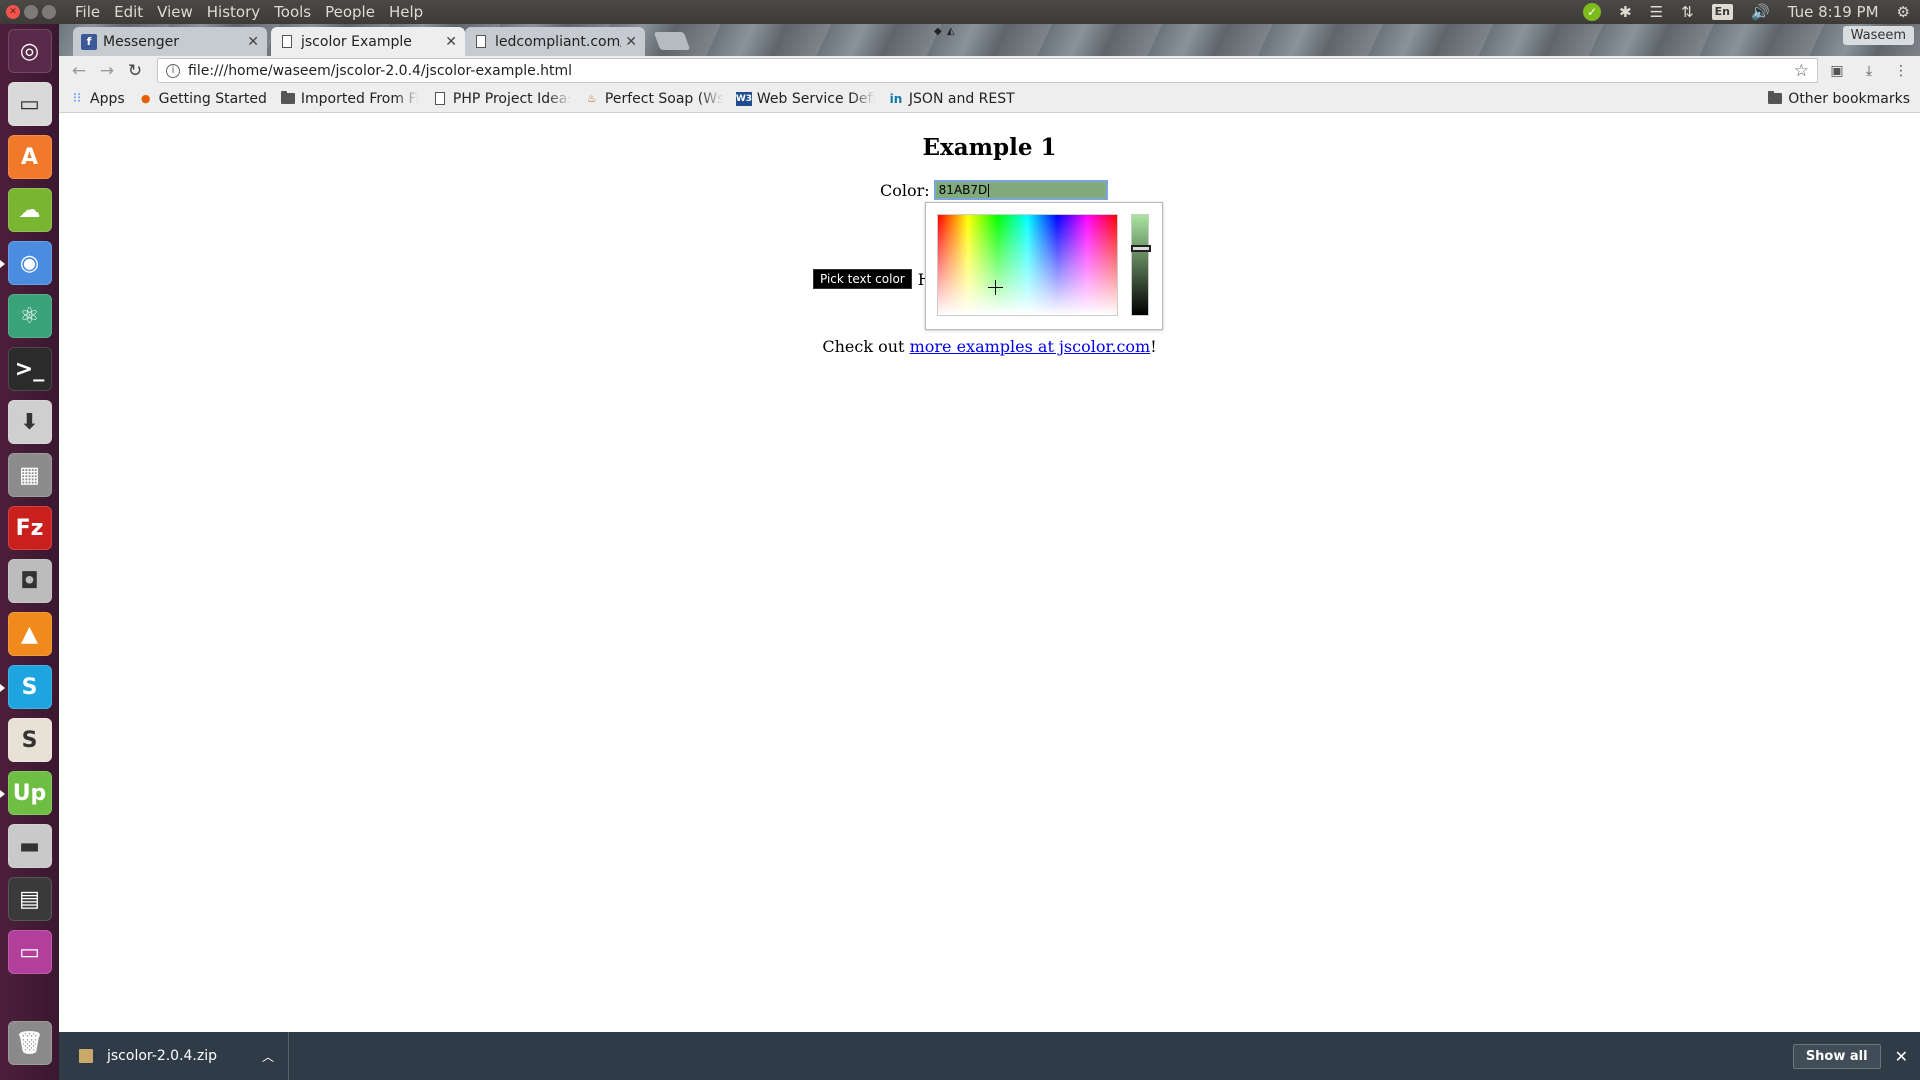  I want to click on tab-title: ledcompliant.com/in, so click(558, 41).